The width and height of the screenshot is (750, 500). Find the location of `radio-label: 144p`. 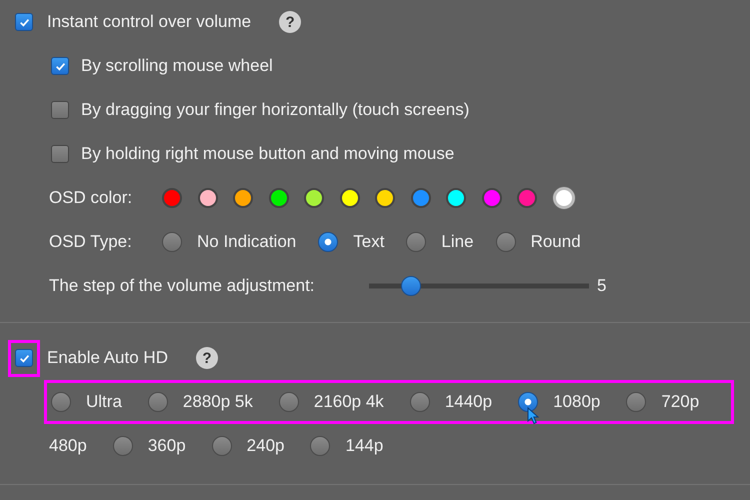

radio-label: 144p is located at coordinates (364, 446).